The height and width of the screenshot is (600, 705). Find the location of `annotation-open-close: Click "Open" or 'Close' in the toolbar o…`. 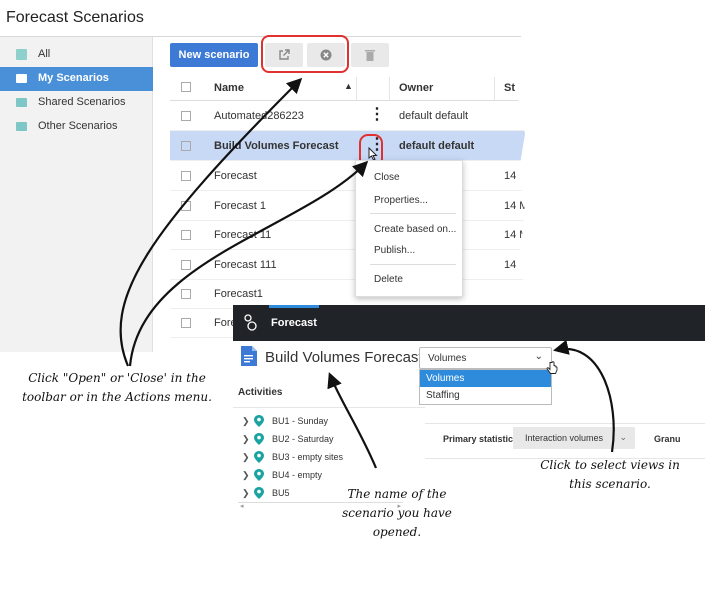

annotation-open-close: Click "Open" or 'Close' in the toolbar o… is located at coordinates (117, 387).